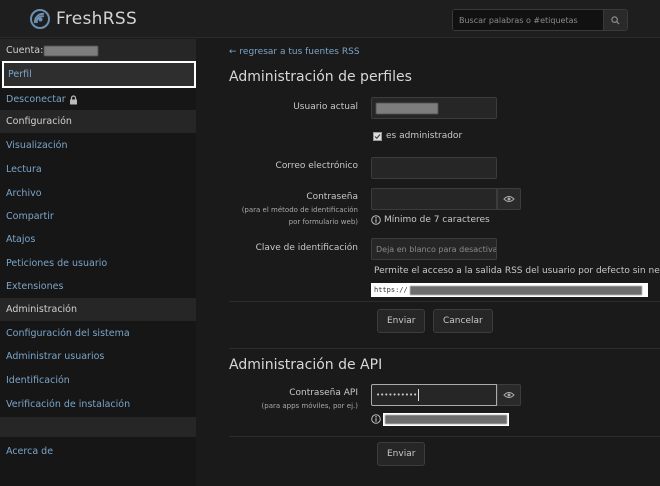  What do you see at coordinates (525, 290) in the screenshot?
I see `rss-url-redacted` at bounding box center [525, 290].